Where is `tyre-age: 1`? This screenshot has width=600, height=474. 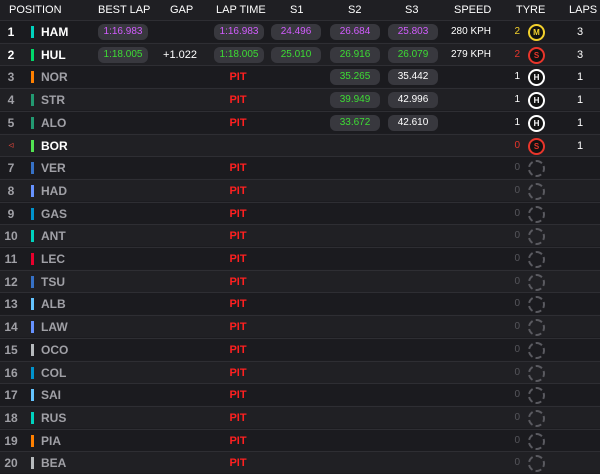
tyre-age: 1 is located at coordinates (517, 100).